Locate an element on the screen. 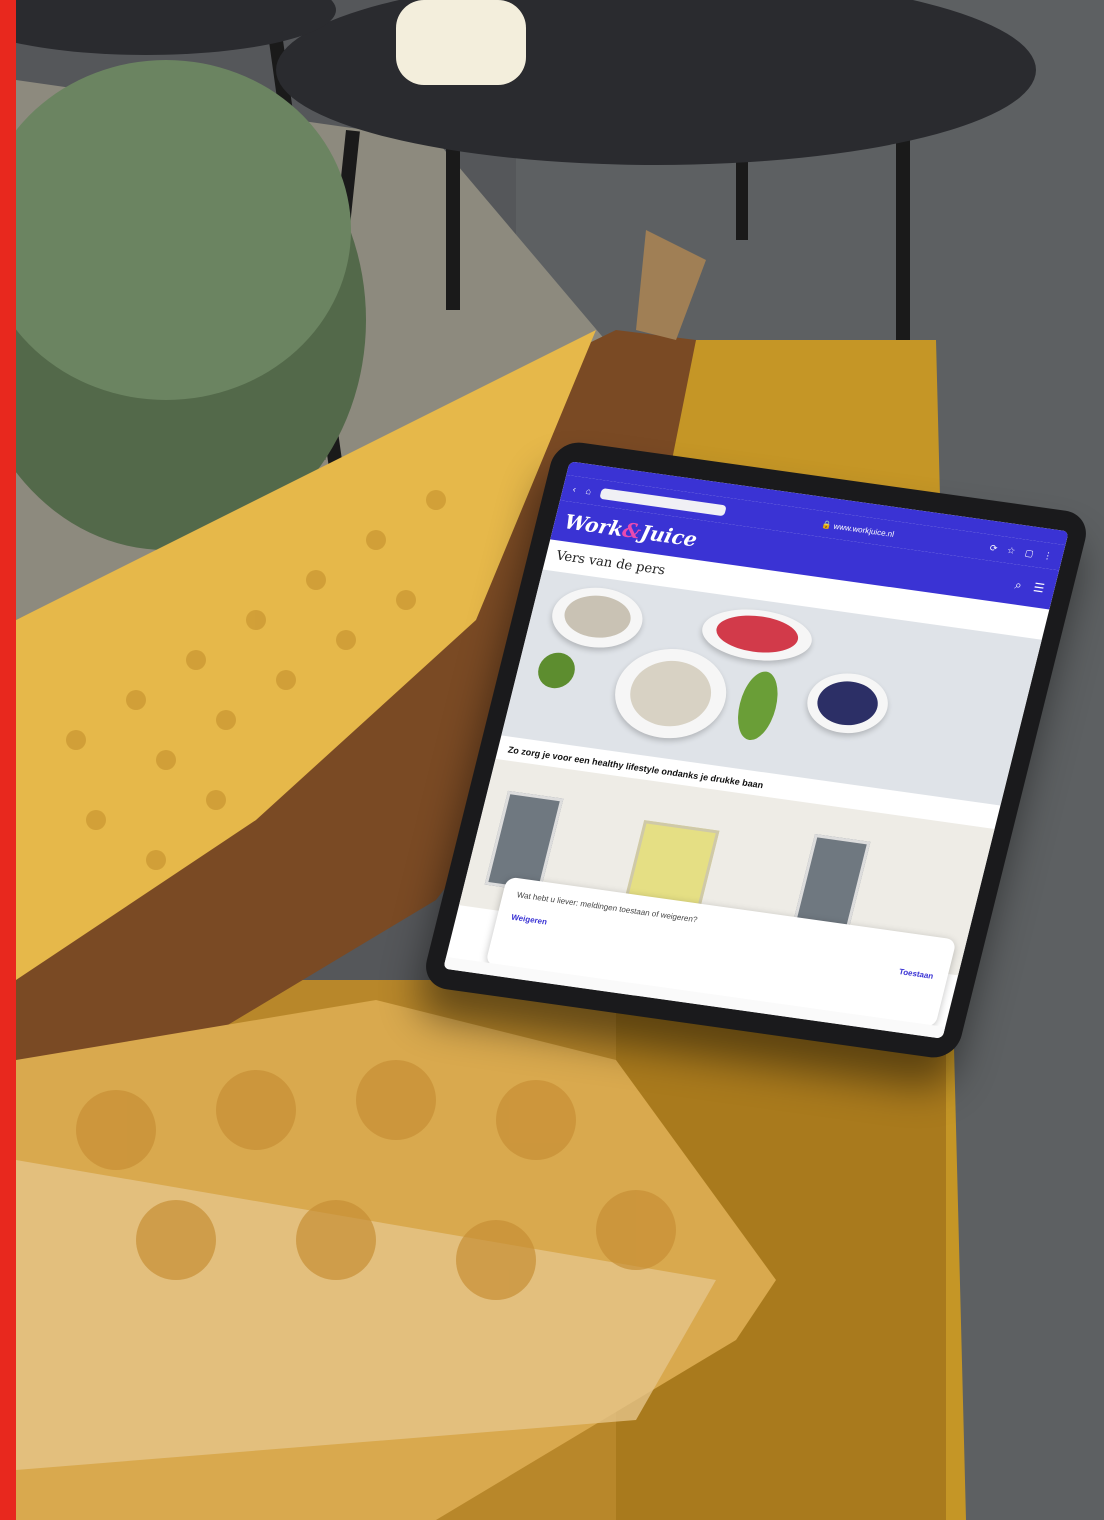 The image size is (1104, 1520). logo-text-juice: Juice is located at coordinates (668, 536).